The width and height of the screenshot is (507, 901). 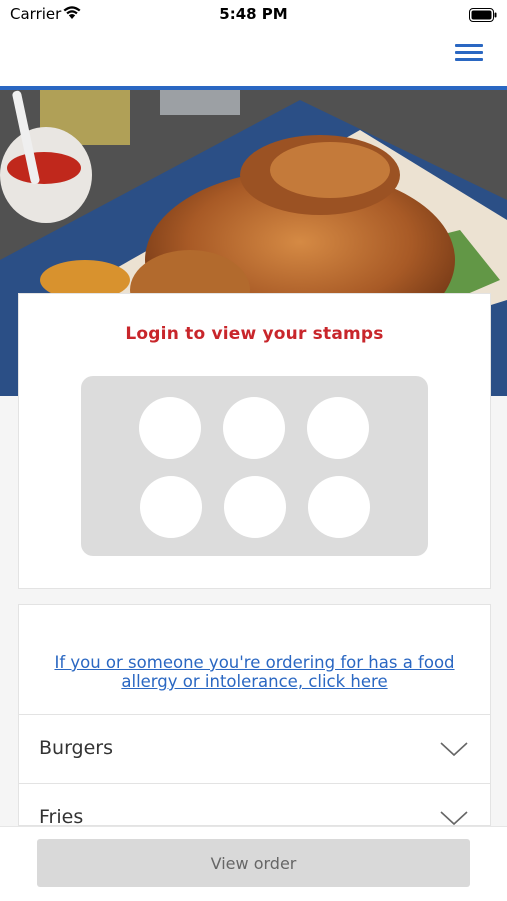 I want to click on menu-category-label: Burgers, so click(x=76, y=748).